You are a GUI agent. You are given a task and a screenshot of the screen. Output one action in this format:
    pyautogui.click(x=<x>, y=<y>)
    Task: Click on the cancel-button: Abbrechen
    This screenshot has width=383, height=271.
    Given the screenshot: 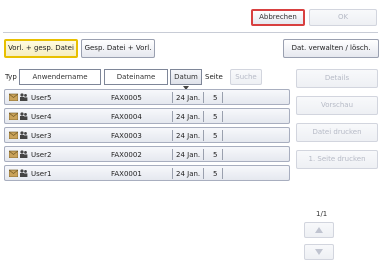 What is the action you would take?
    pyautogui.click(x=278, y=17)
    